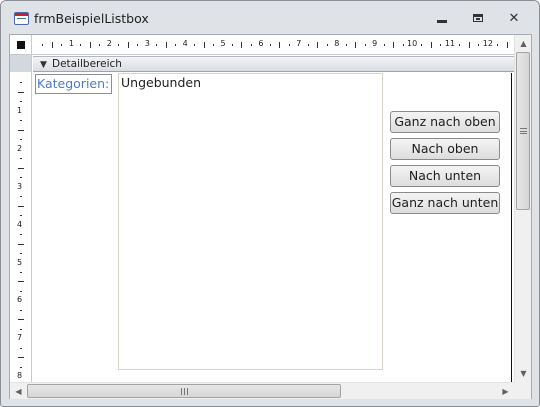  Describe the element at coordinates (445, 122) in the screenshot. I see `move-to-top-button: Ganz nach oben` at that location.